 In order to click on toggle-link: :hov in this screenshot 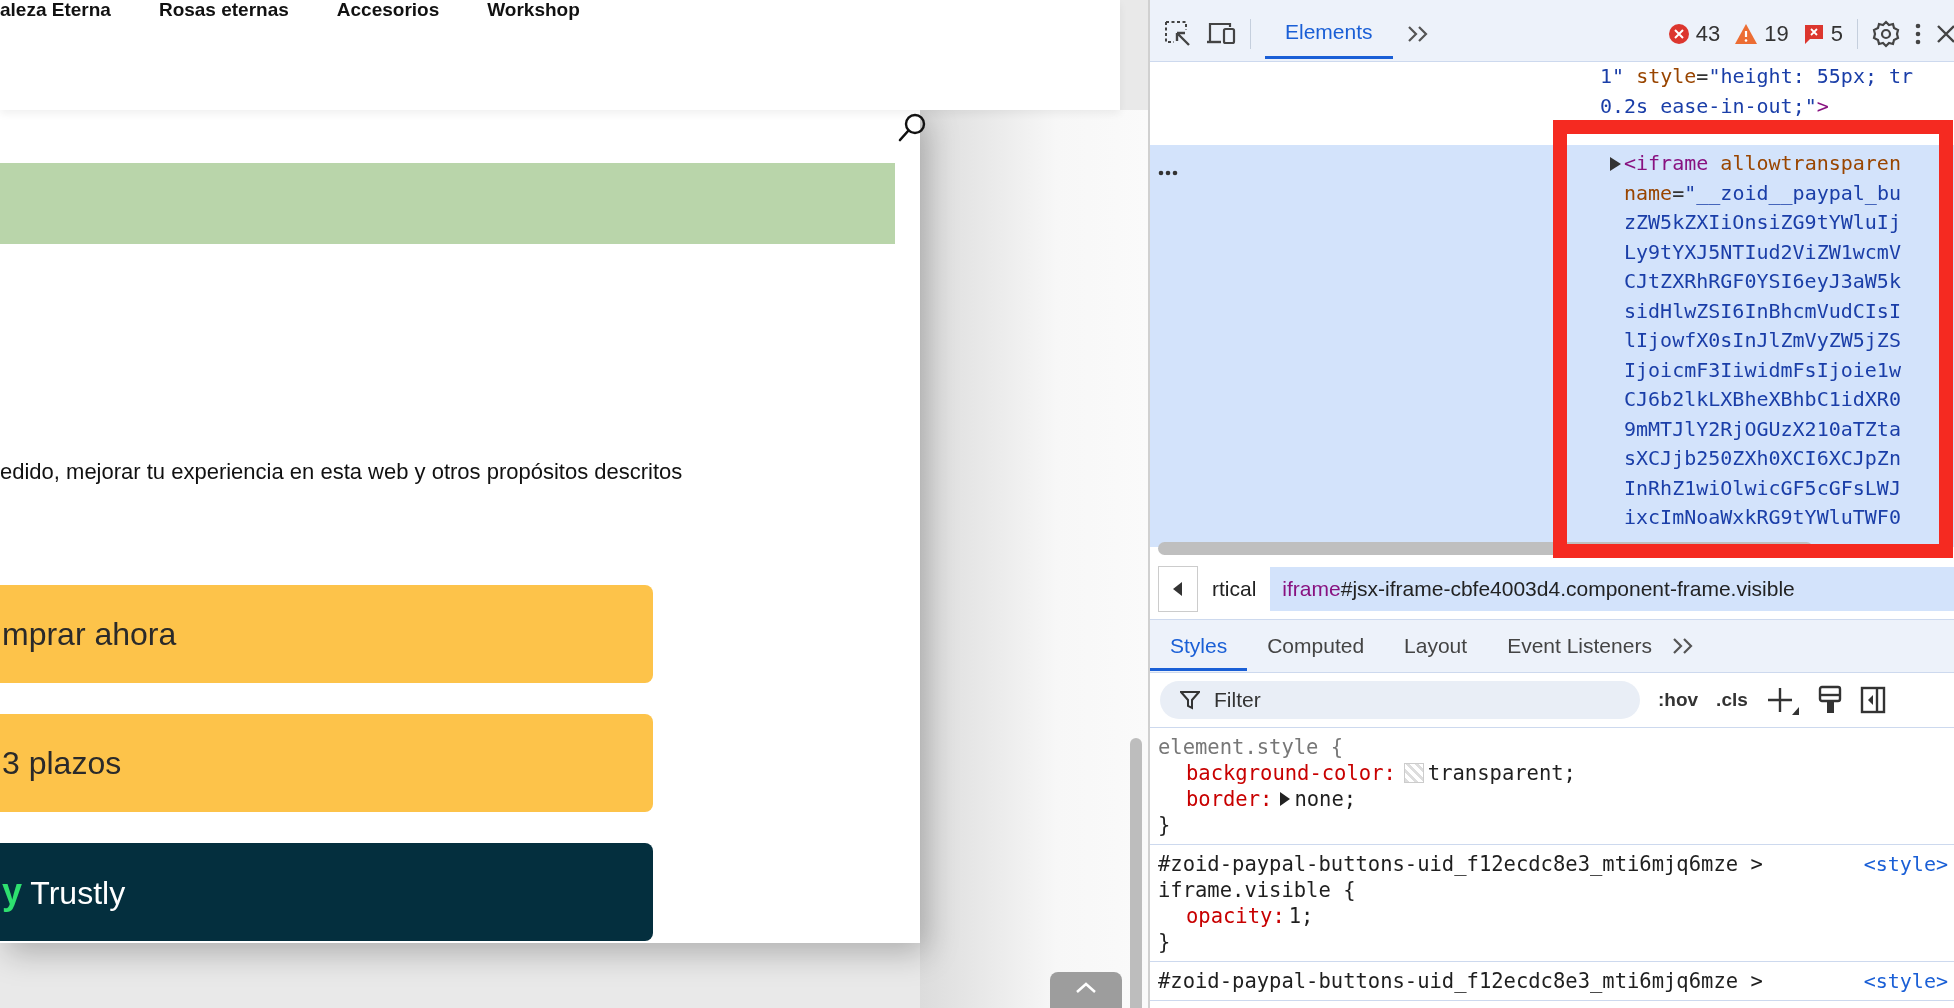, I will do `click(1678, 700)`.